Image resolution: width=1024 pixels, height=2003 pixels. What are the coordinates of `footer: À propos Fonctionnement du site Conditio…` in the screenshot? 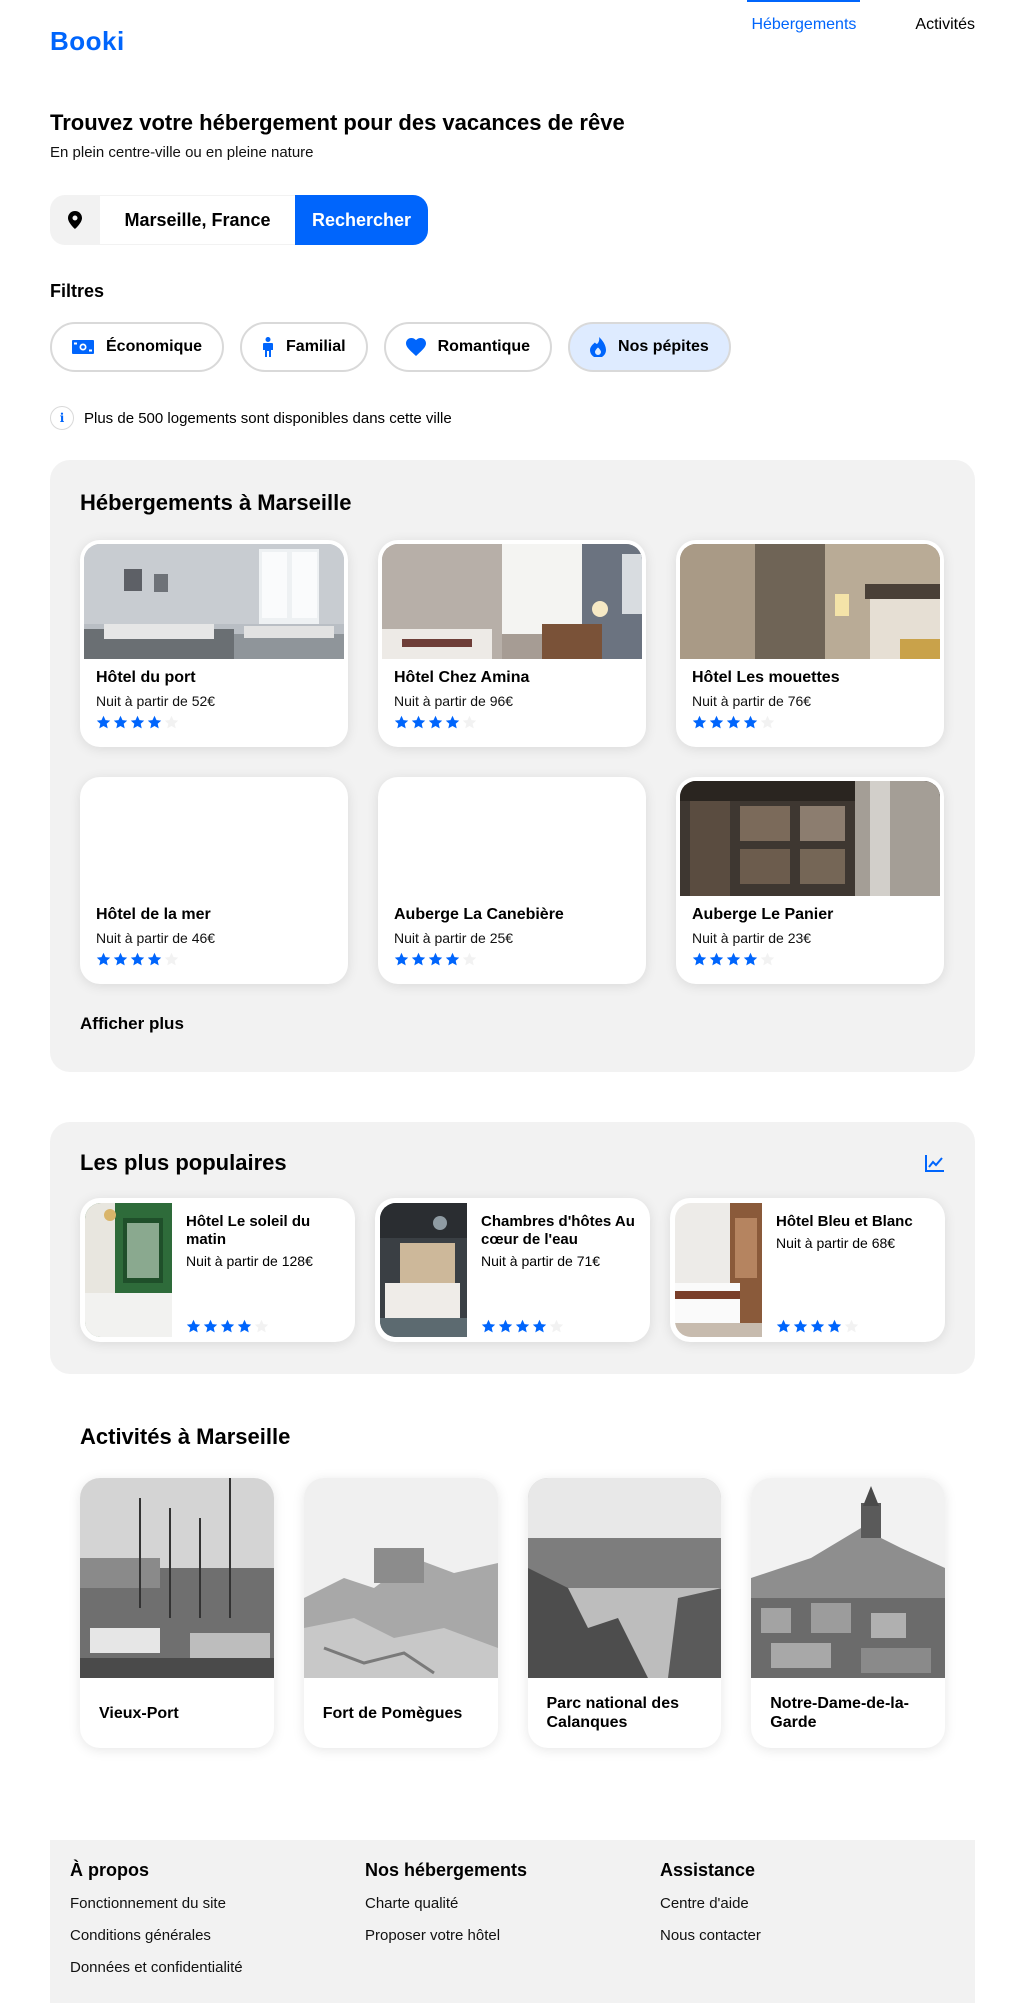 It's located at (512, 1921).